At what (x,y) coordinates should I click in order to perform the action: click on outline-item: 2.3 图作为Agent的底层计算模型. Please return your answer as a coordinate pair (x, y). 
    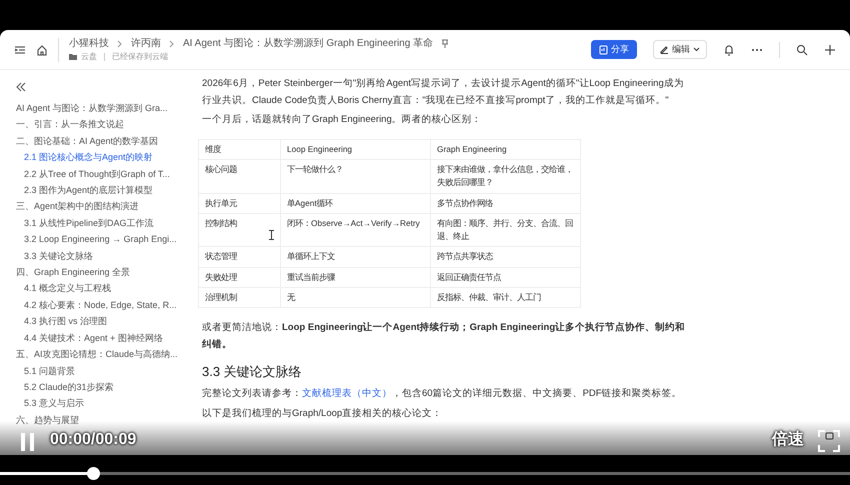
    Looking at the image, I should click on (99, 190).